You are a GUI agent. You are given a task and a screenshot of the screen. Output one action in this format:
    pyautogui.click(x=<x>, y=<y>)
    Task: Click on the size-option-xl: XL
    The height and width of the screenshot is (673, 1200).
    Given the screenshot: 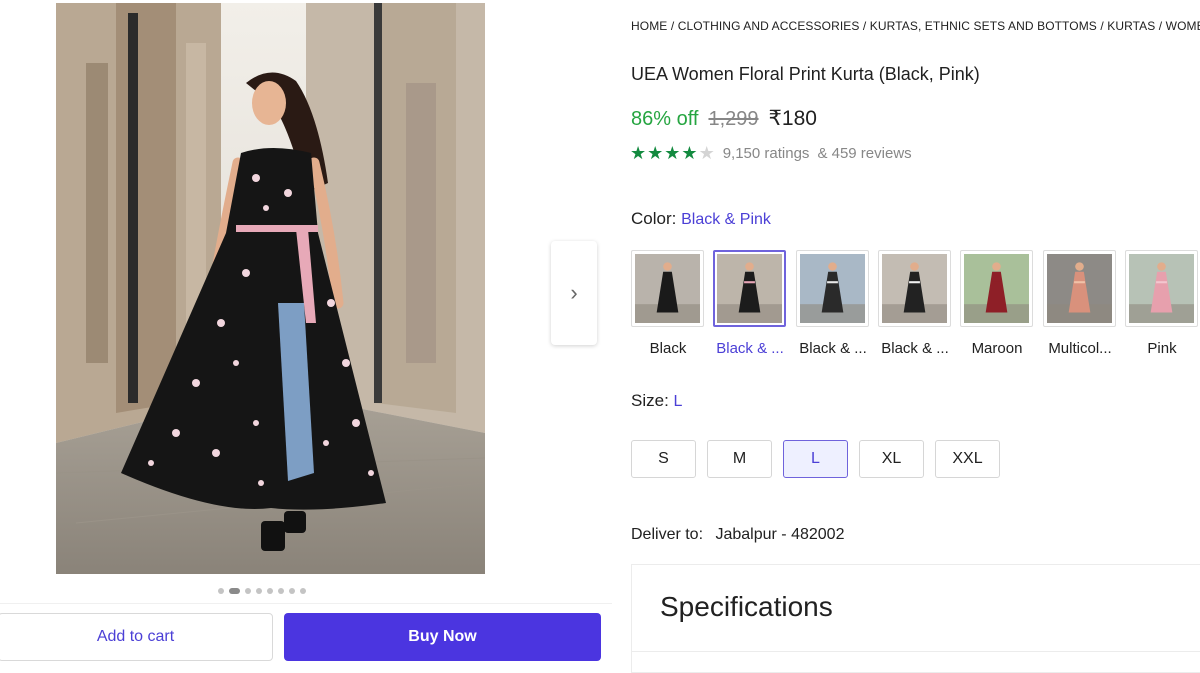 What is the action you would take?
    pyautogui.click(x=891, y=459)
    